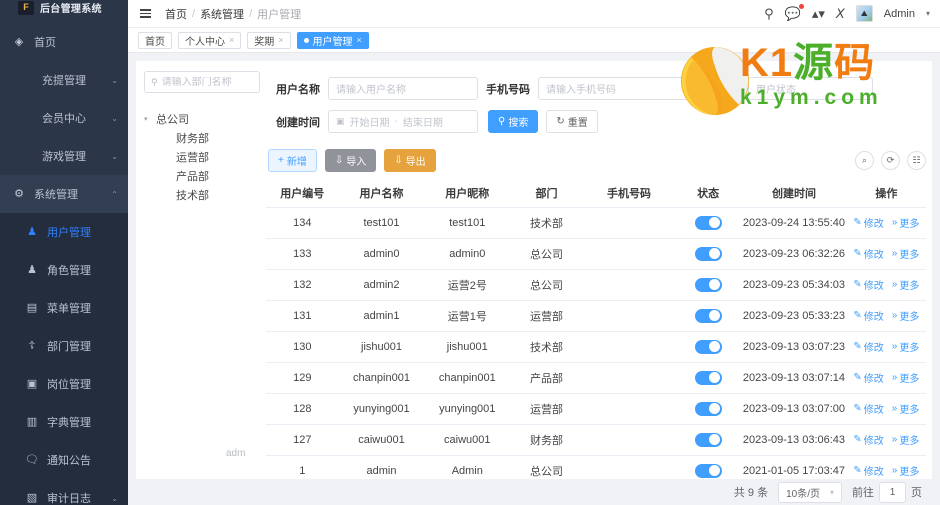 This screenshot has width=940, height=505. Describe the element at coordinates (332, 40) in the screenshot. I see `tab-user-management: 用户管理 ×` at that location.